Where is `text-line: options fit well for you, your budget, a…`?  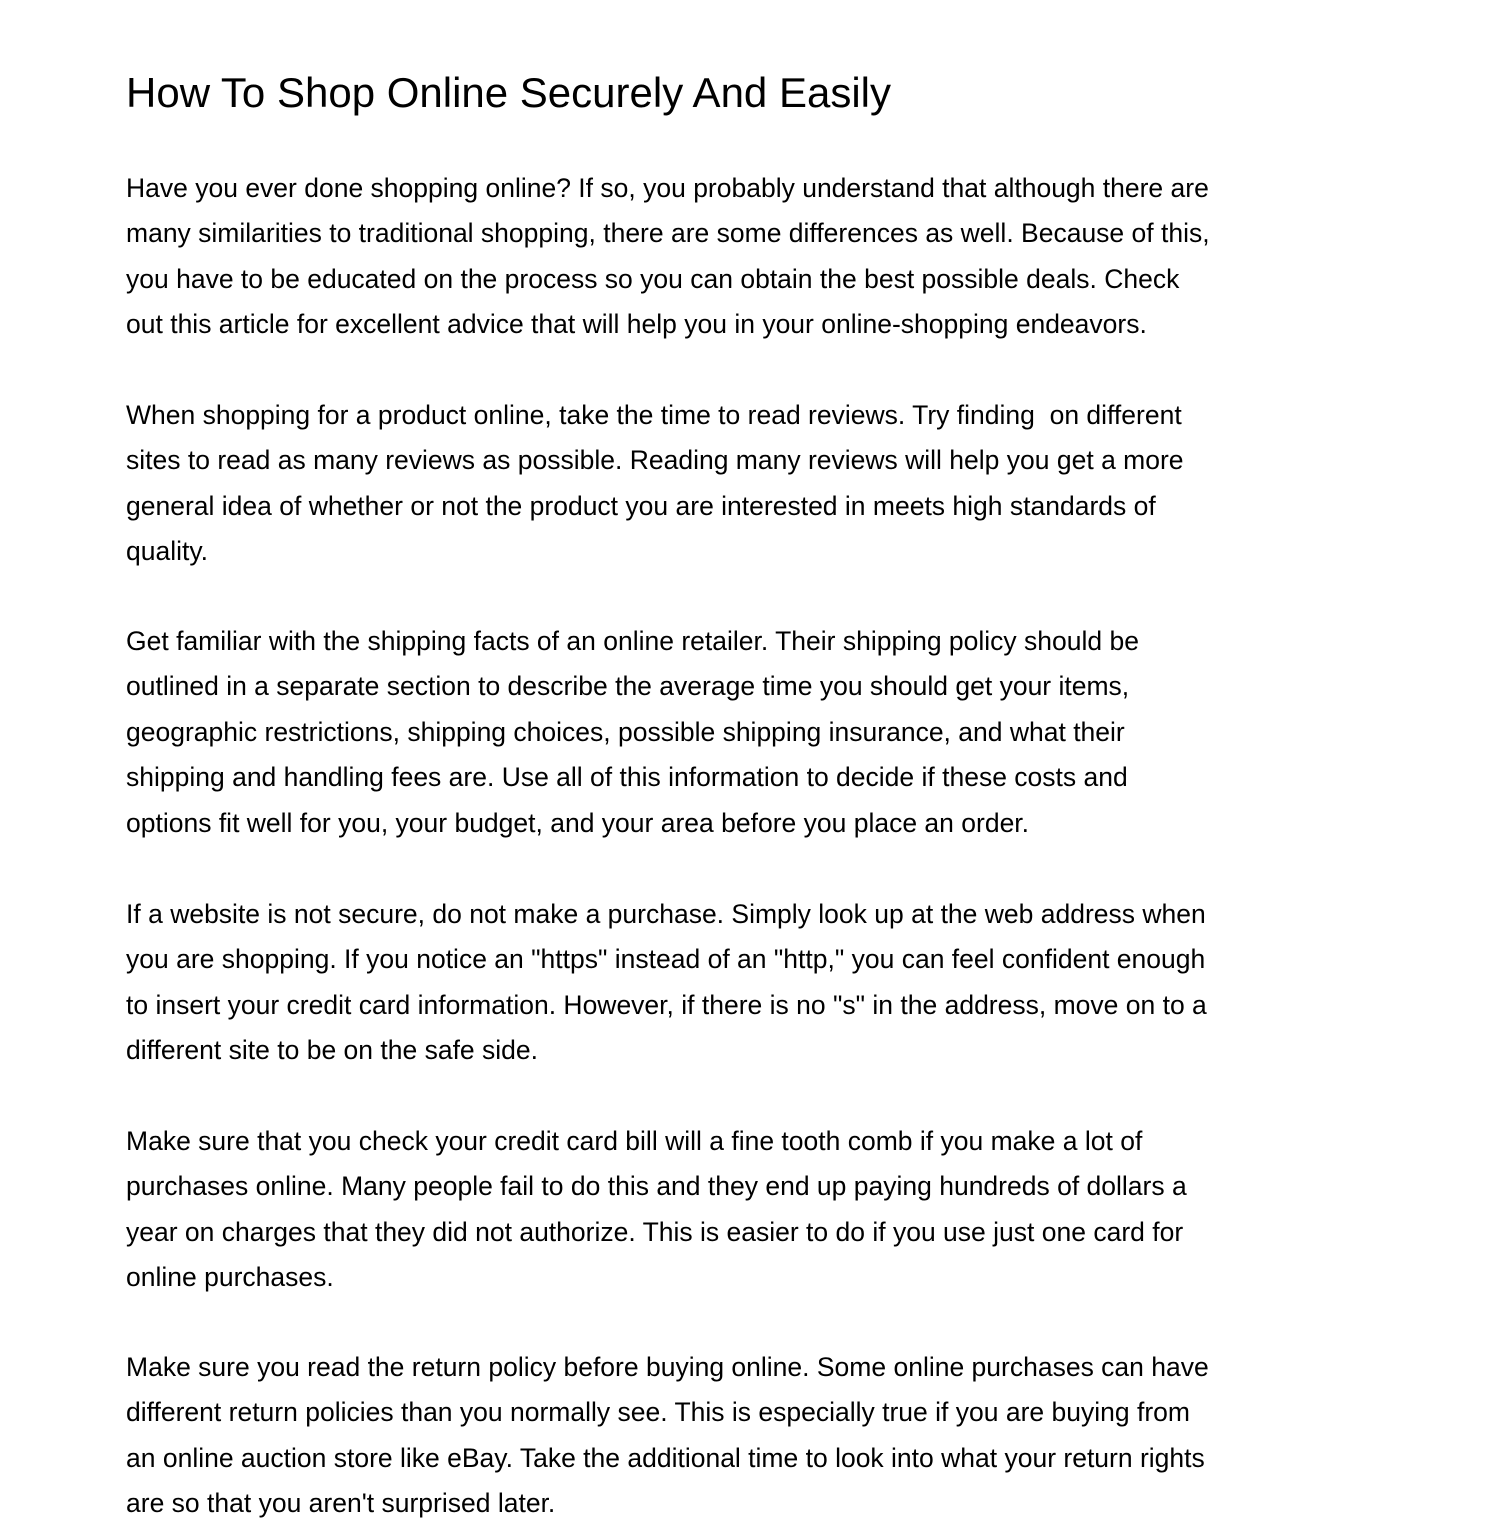 text-line: options fit well for you, your budget, a… is located at coordinates (578, 822).